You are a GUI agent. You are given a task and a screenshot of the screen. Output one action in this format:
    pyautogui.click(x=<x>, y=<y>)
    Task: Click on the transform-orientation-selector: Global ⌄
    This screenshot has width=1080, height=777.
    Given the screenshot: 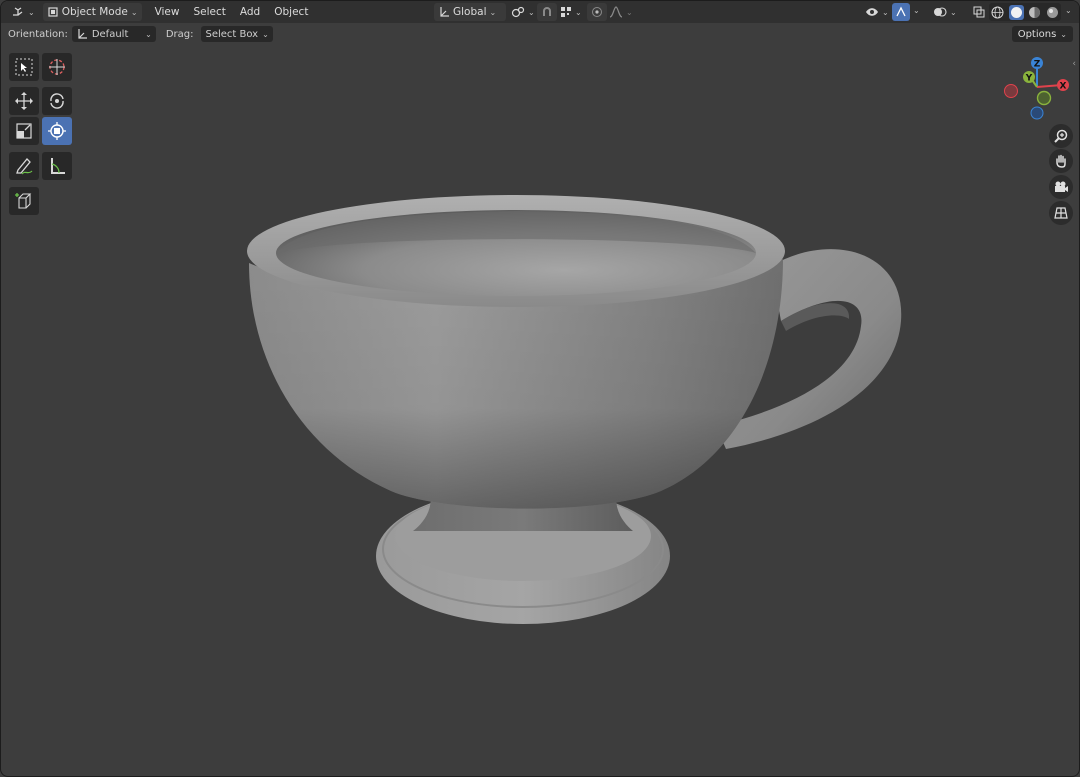 What is the action you would take?
    pyautogui.click(x=470, y=12)
    